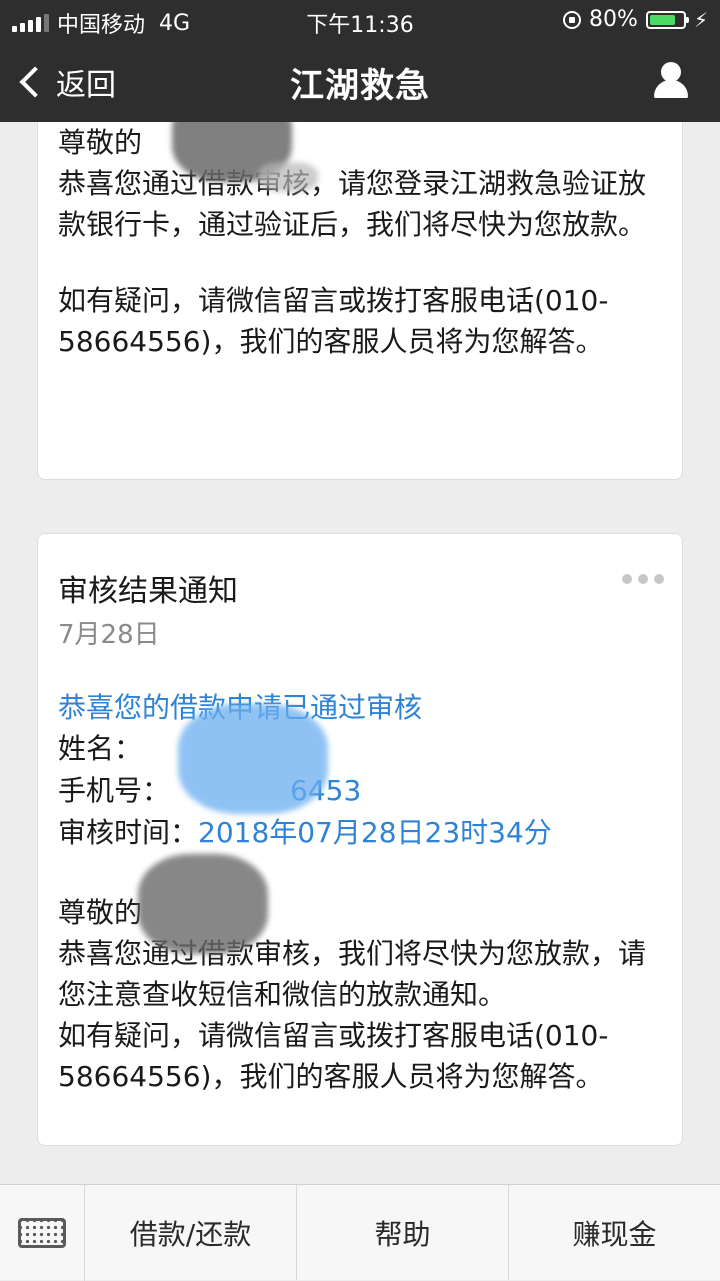 This screenshot has width=720, height=1281. Describe the element at coordinates (572, 19) in the screenshot. I see `orientation-lock-icon` at that location.